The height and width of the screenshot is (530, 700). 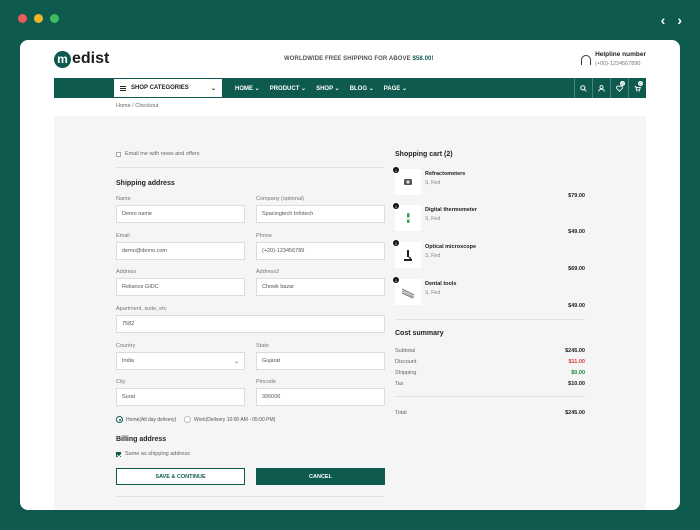 I want to click on apartment-input: 7582, so click(x=250, y=324).